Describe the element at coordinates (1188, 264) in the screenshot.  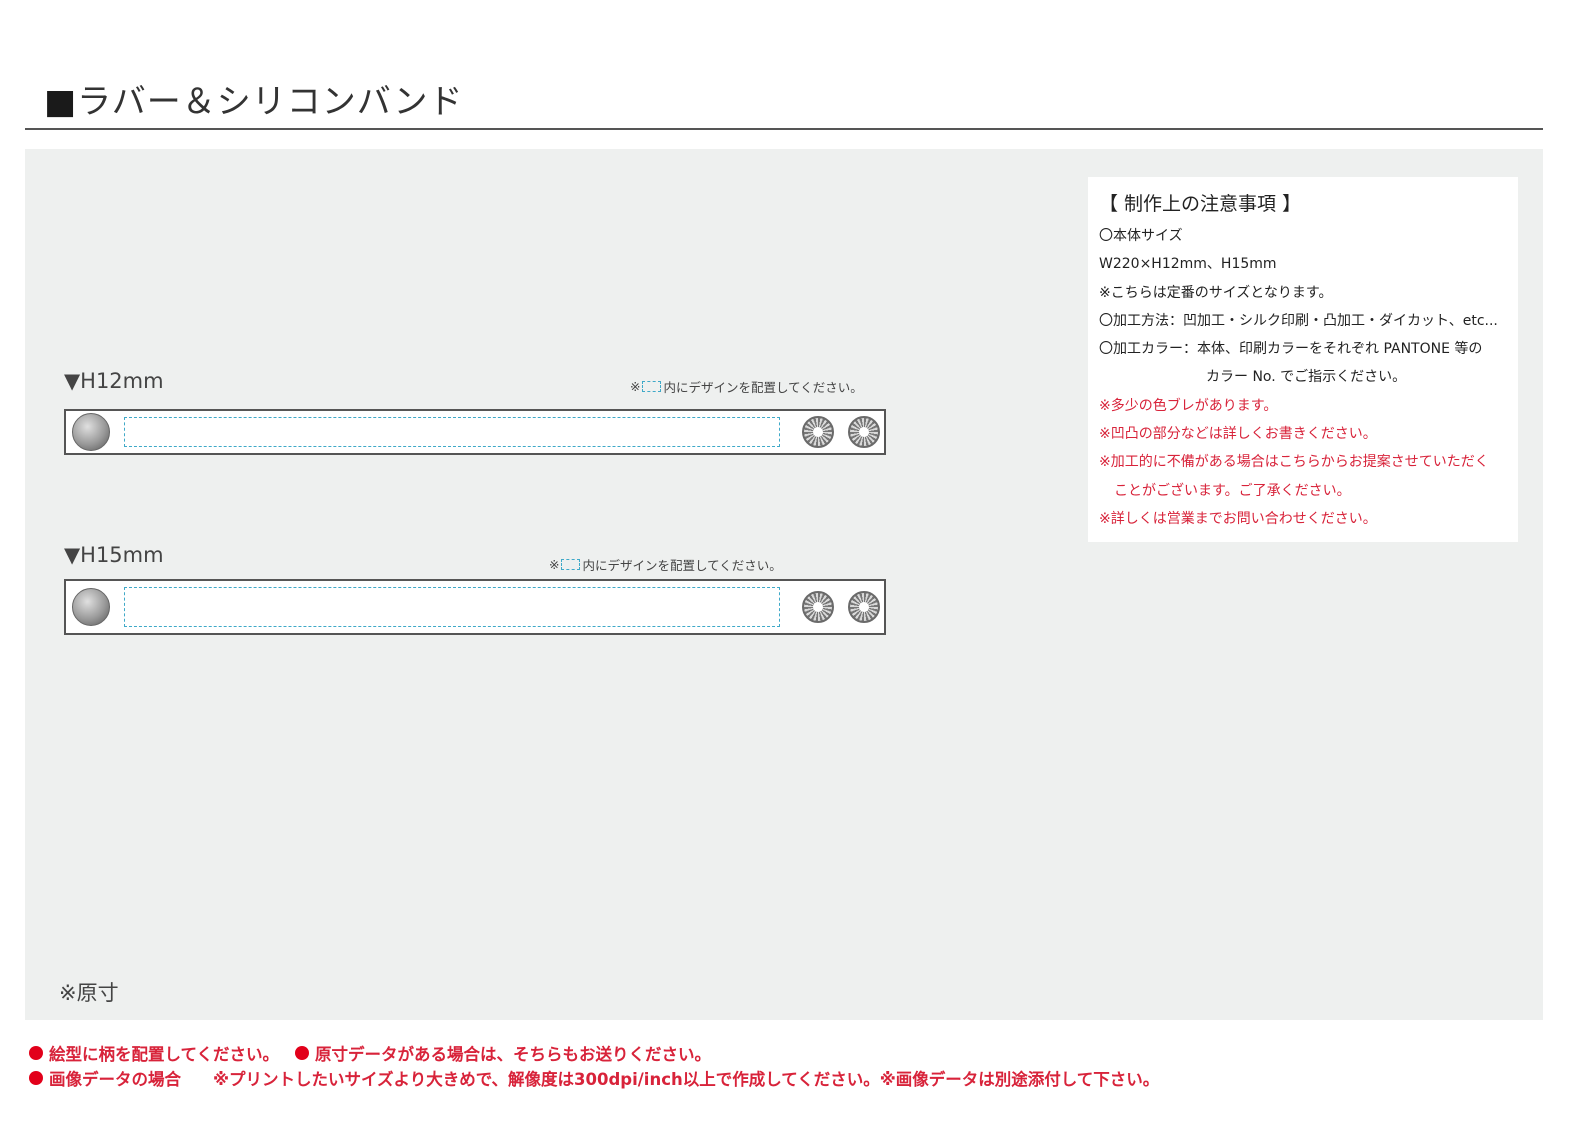
I see `notes-line: W220×H12mm、H15mm` at that location.